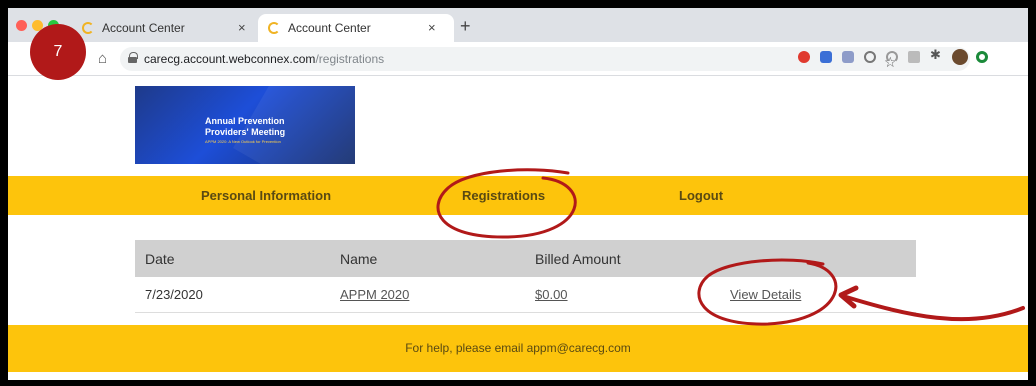  What do you see at coordinates (465, 26) in the screenshot?
I see `new-tab-button: +` at bounding box center [465, 26].